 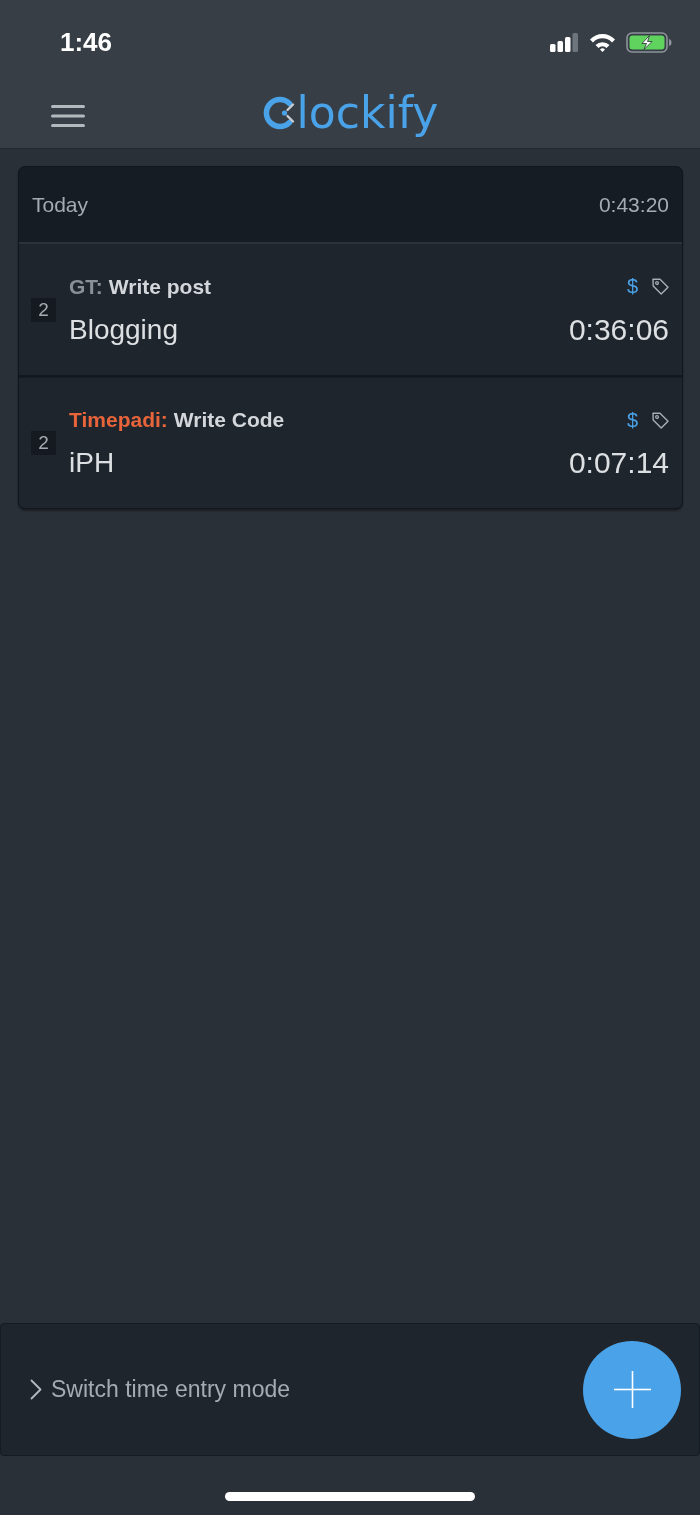 I want to click on day-total-duration: 0:43:20, so click(x=633, y=204).